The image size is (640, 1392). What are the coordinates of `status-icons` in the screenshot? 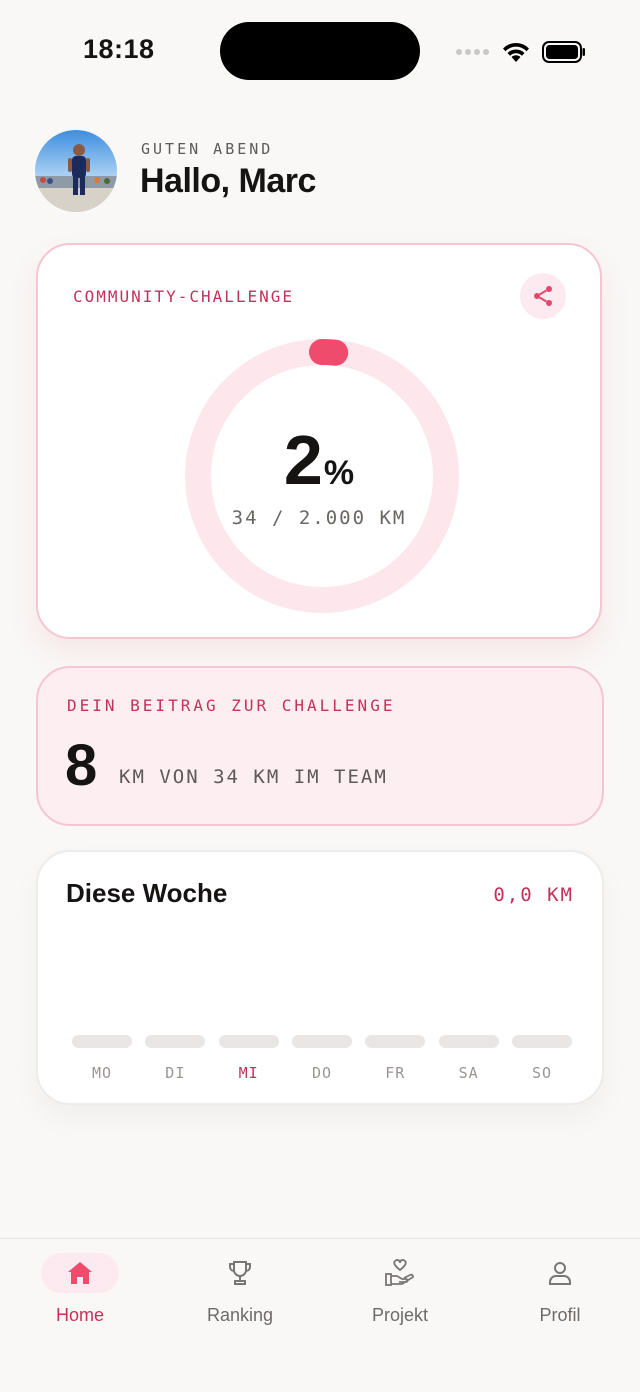 It's located at (521, 52).